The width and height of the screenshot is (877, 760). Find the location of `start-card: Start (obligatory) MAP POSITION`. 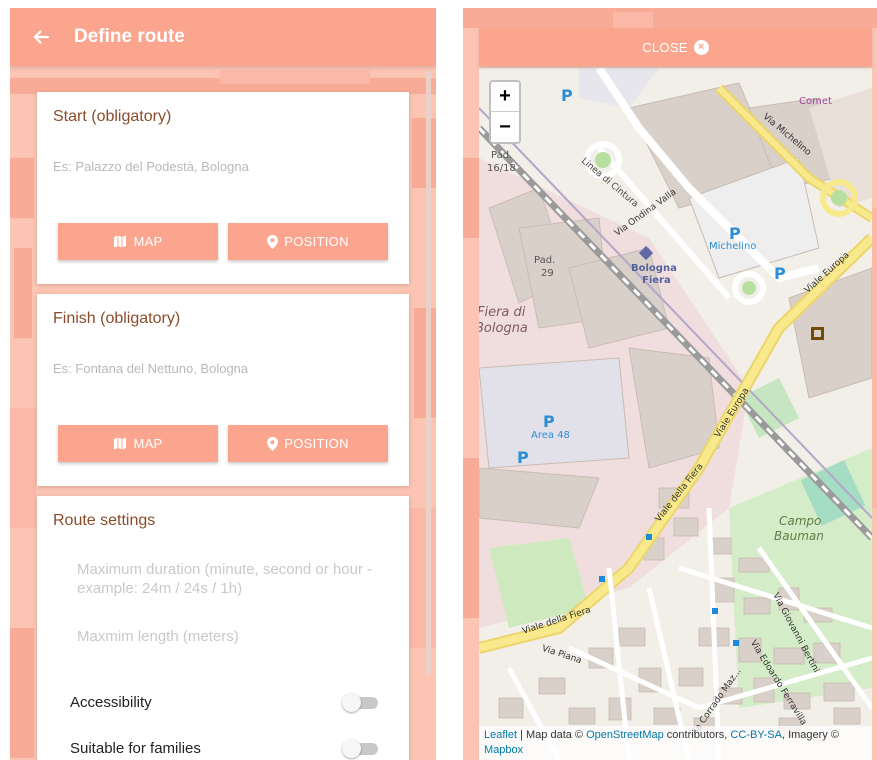

start-card: Start (obligatory) MAP POSITION is located at coordinates (223, 188).